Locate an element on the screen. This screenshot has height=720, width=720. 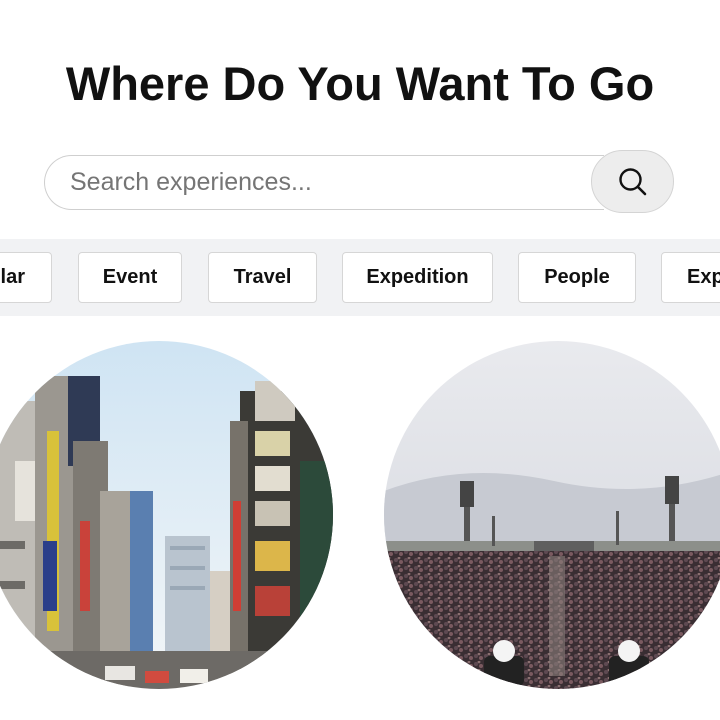
search-icon is located at coordinates (632, 181).